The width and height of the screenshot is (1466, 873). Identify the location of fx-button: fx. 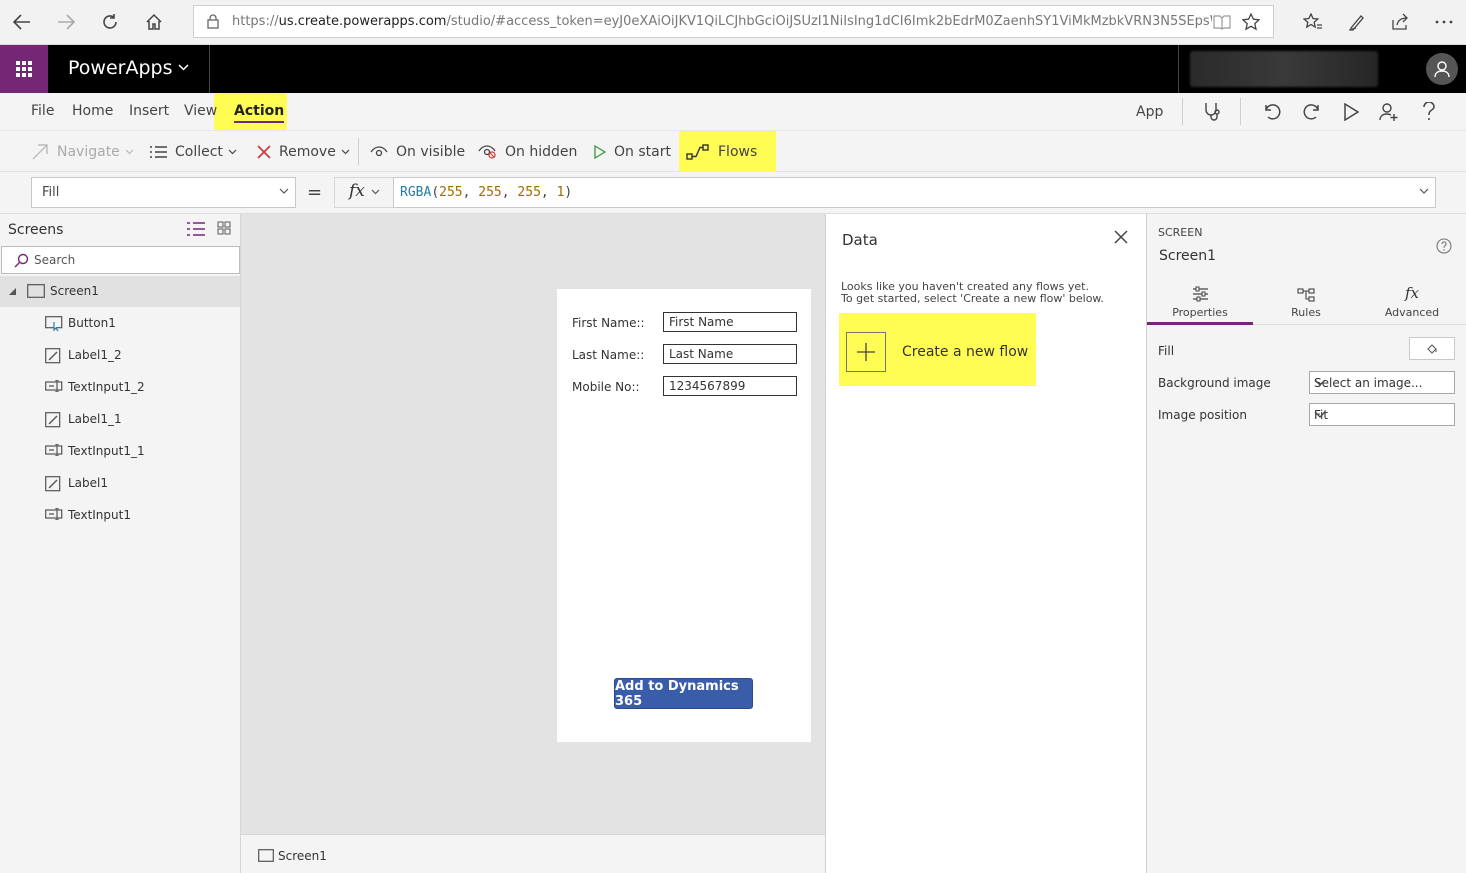
(364, 192).